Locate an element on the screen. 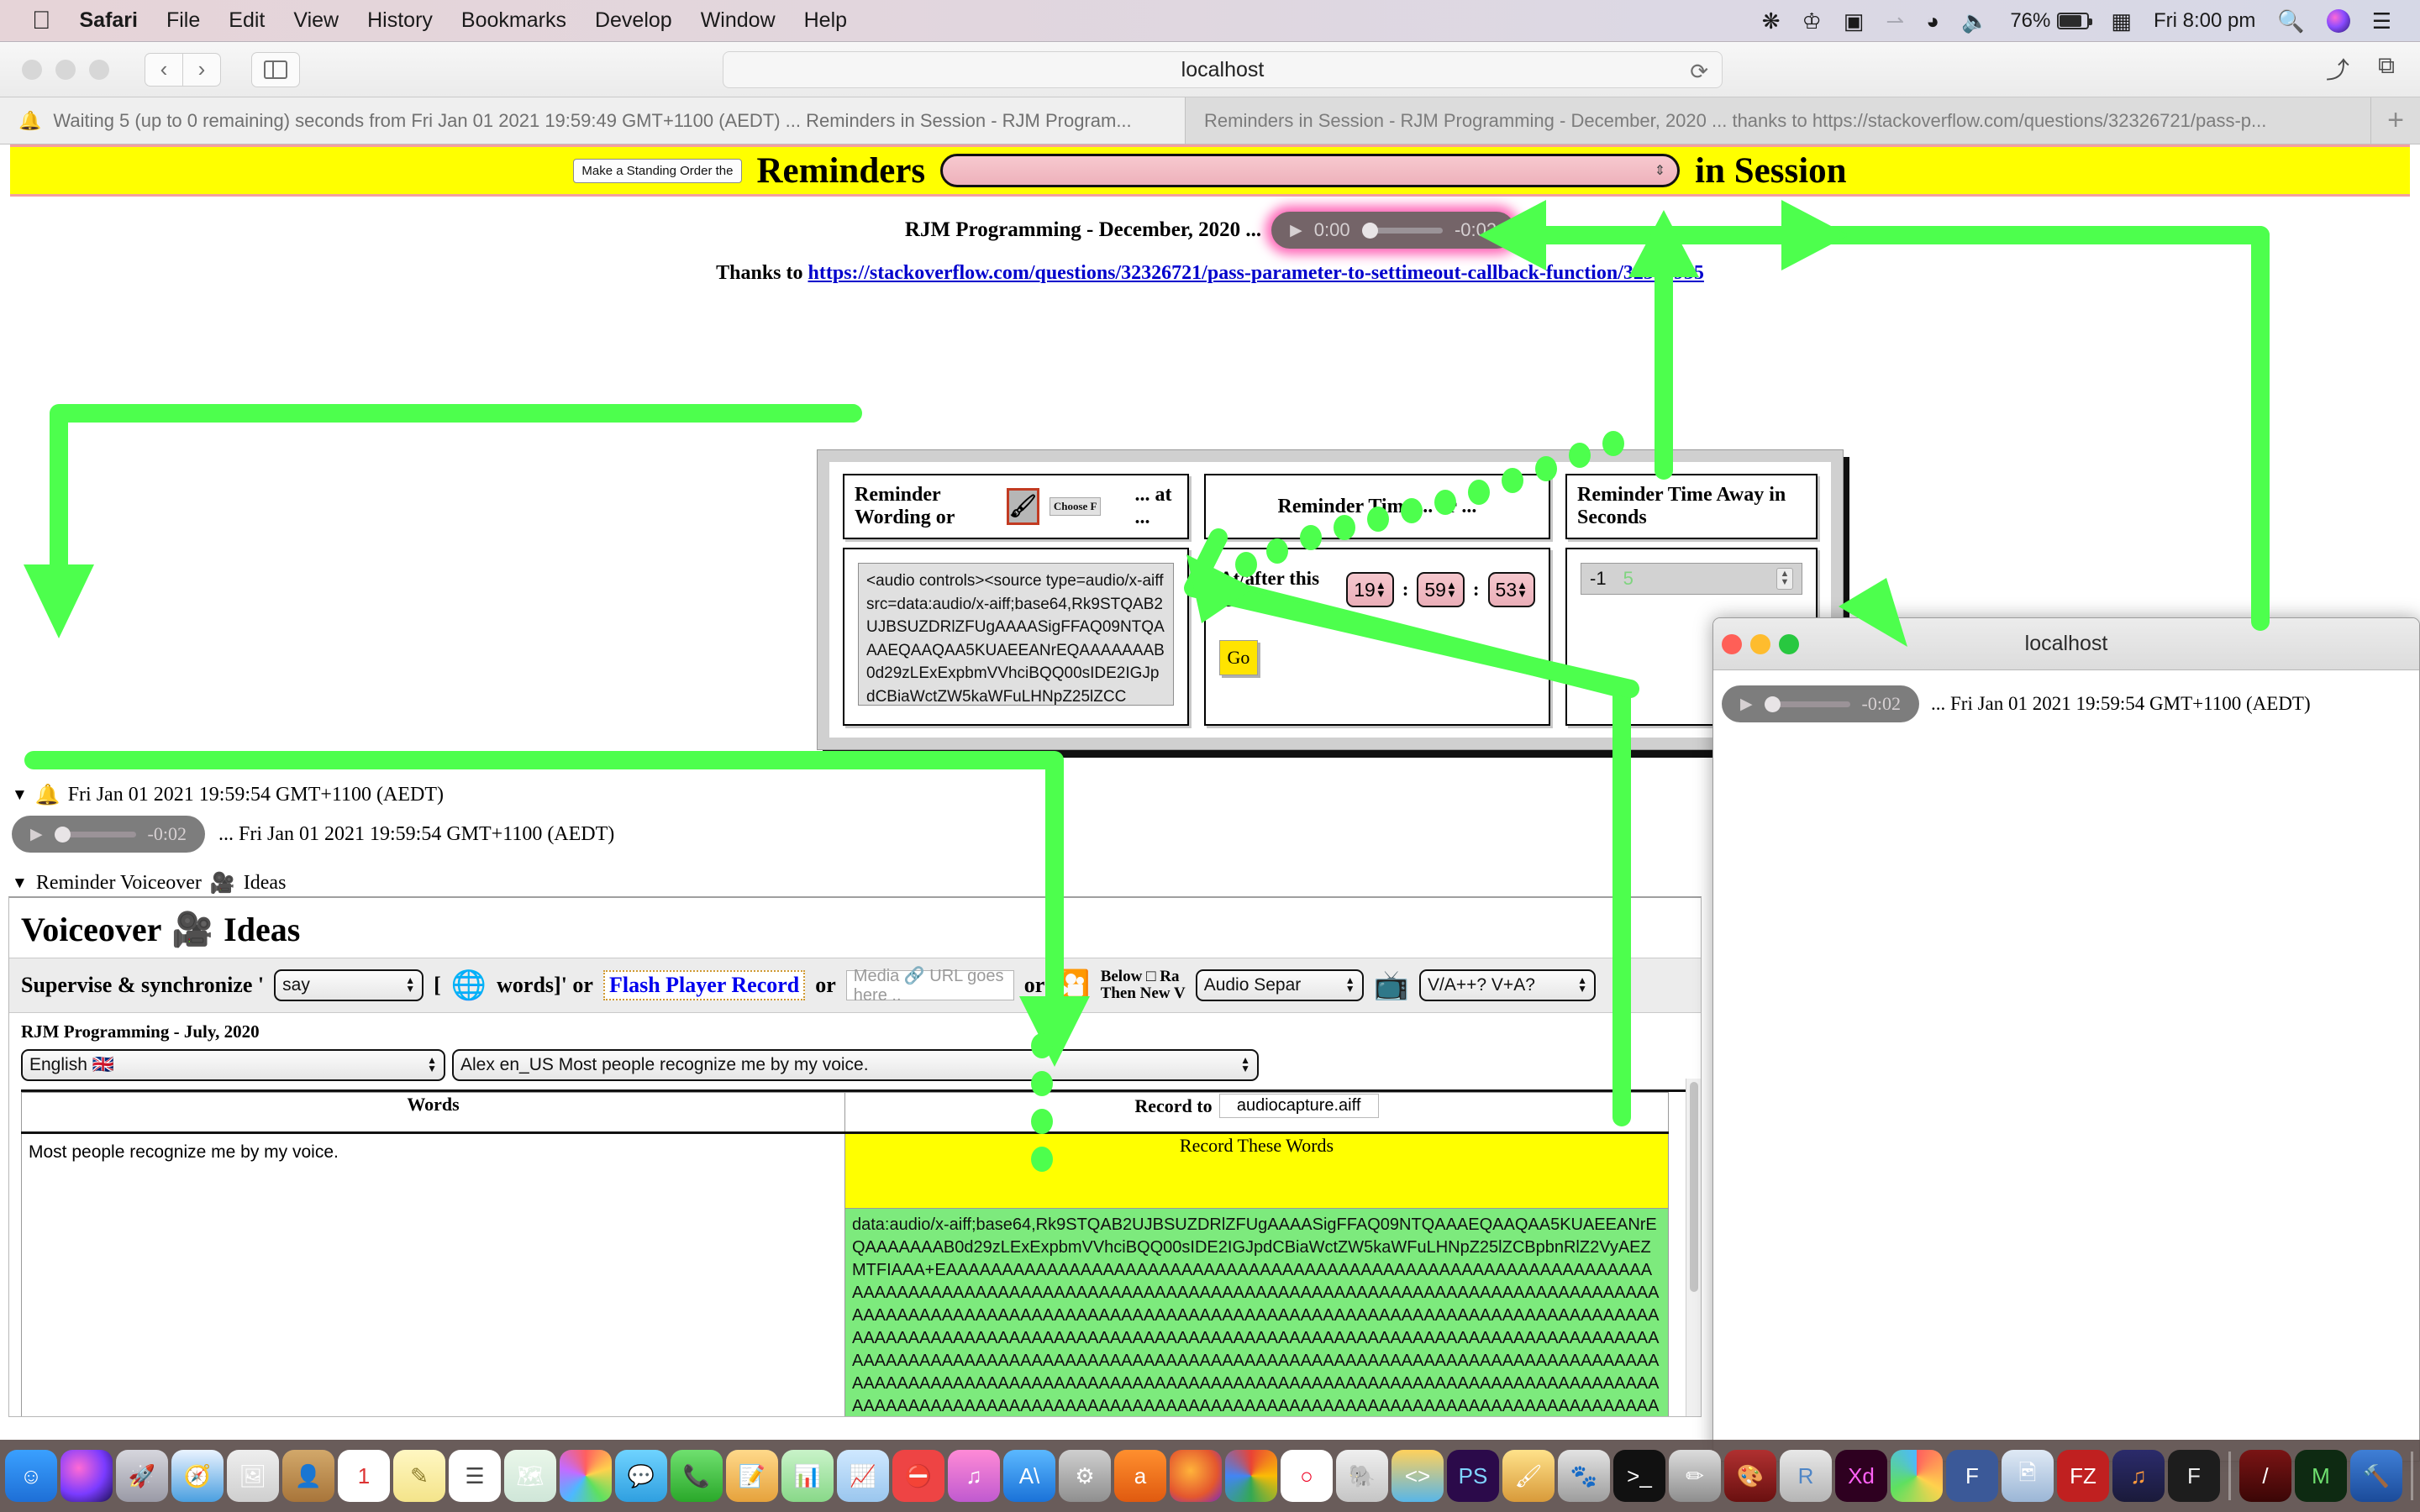 The image size is (2420, 1512). make-standing-order-button: Make a Standing Order the is located at coordinates (658, 170).